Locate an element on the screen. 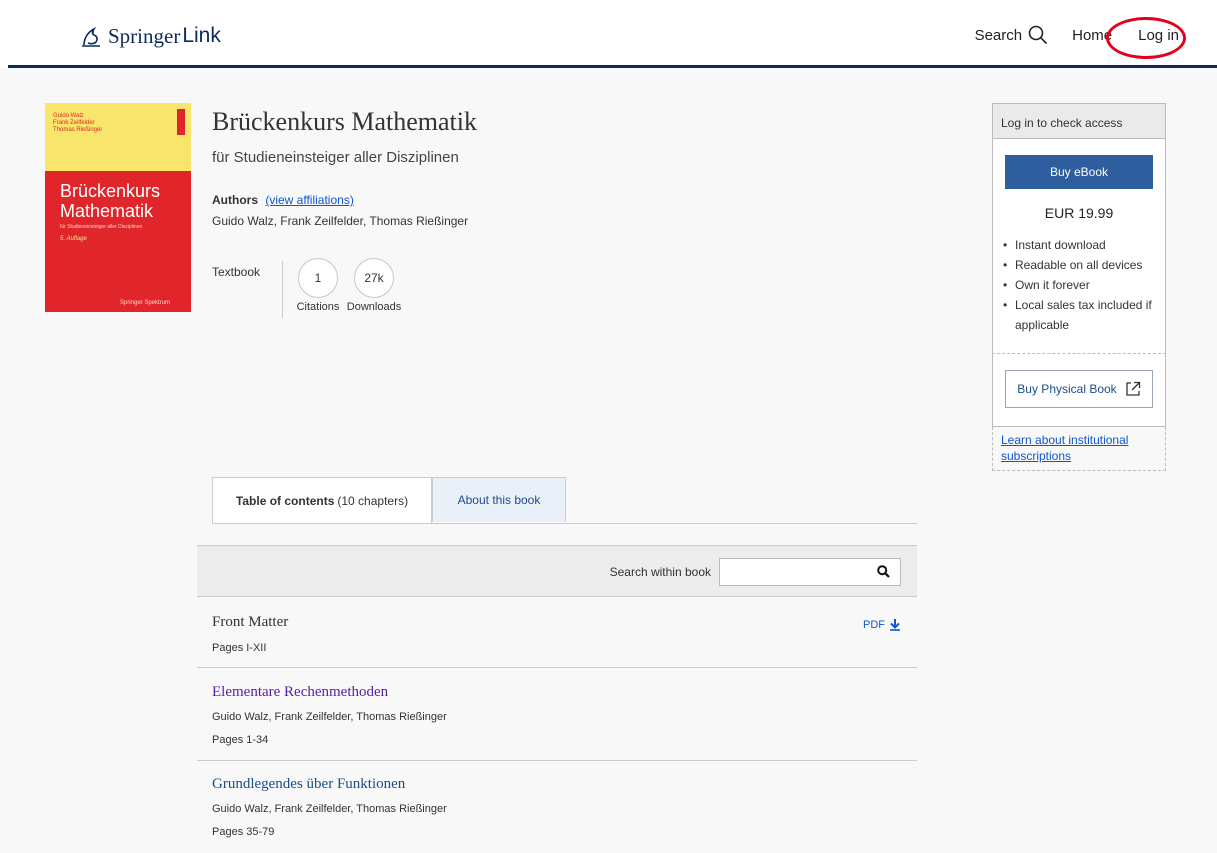 Image resolution: width=1217 pixels, height=853 pixels. tab-toc-count: (10 chapters) is located at coordinates (373, 500).